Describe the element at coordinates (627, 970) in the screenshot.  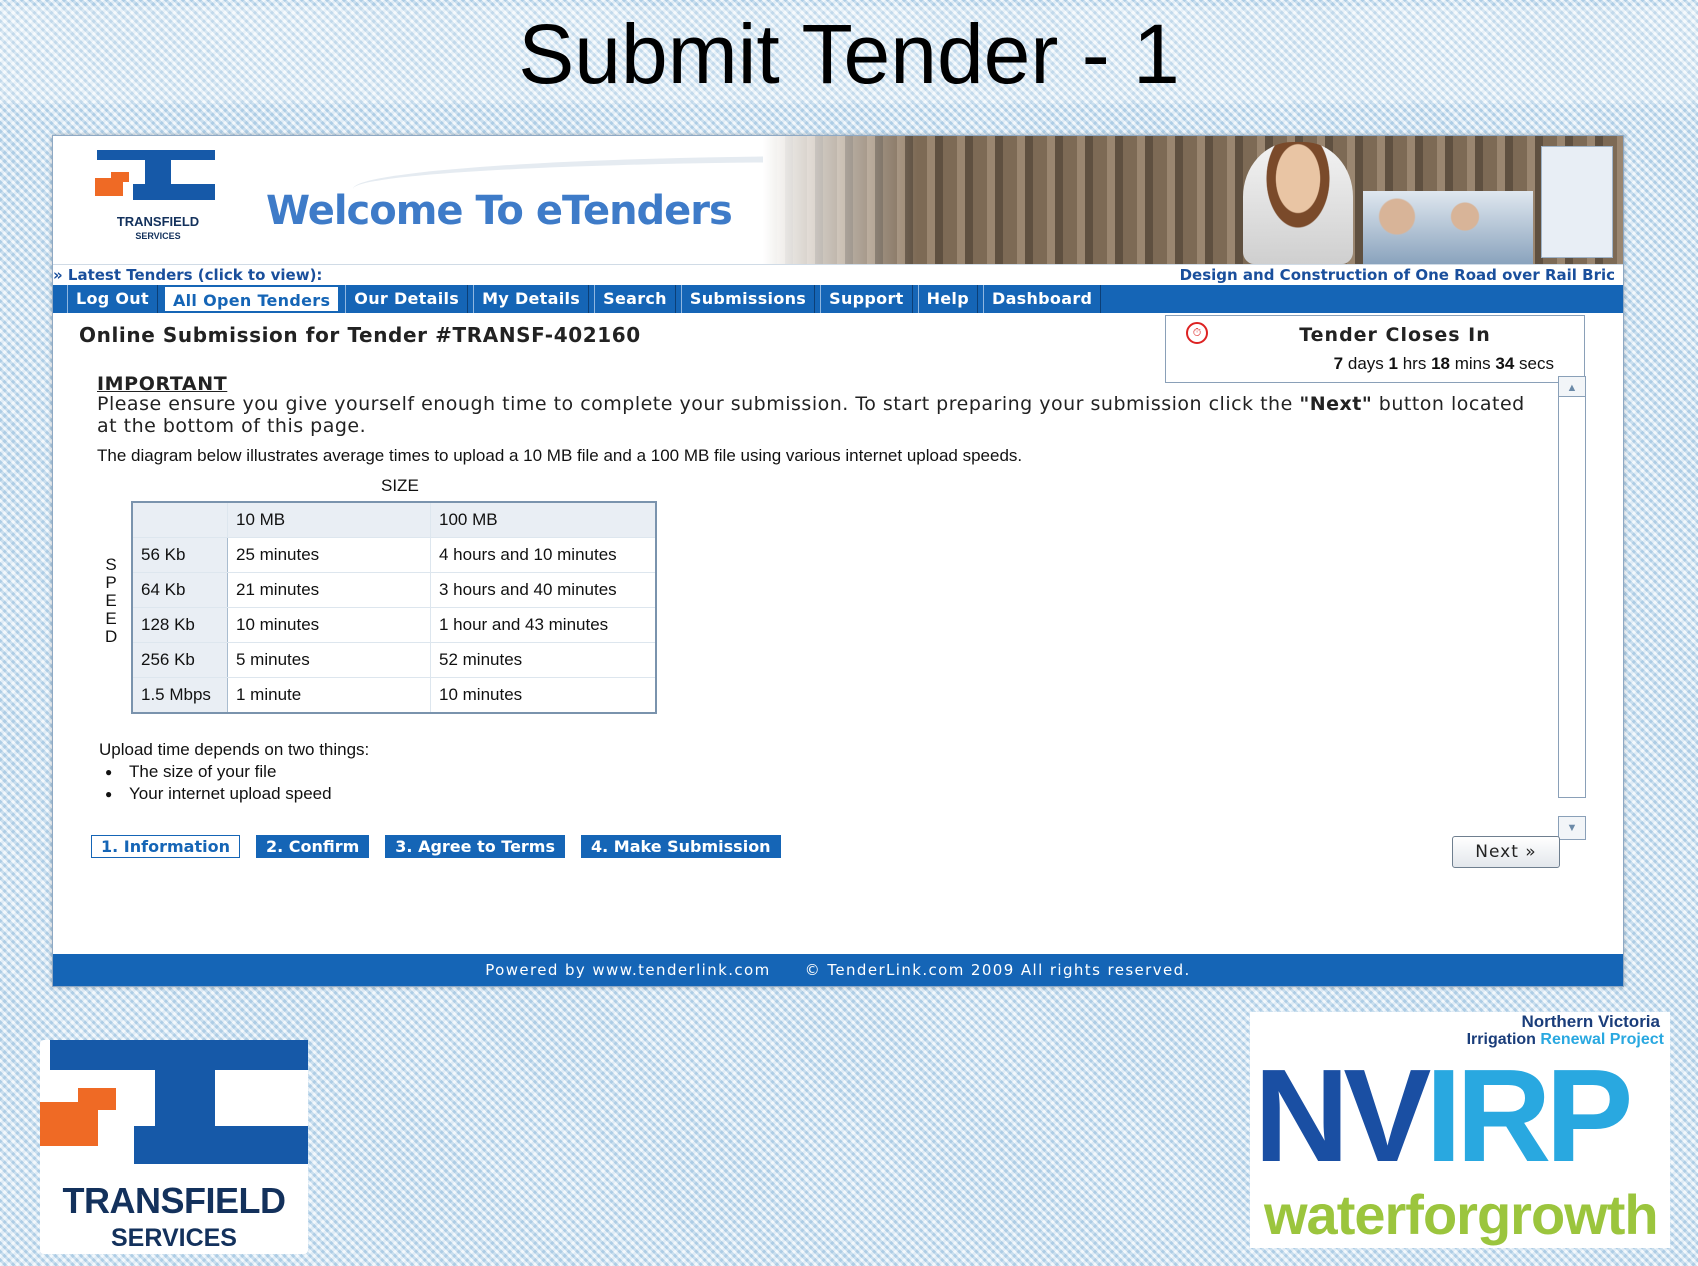
I see `footer-powered-by: Powered by www.tenderlink.com` at that location.